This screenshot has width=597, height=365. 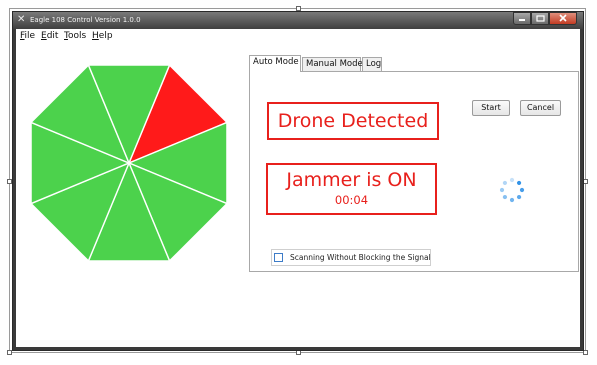 I want to click on menu-help: Help, so click(x=102, y=36).